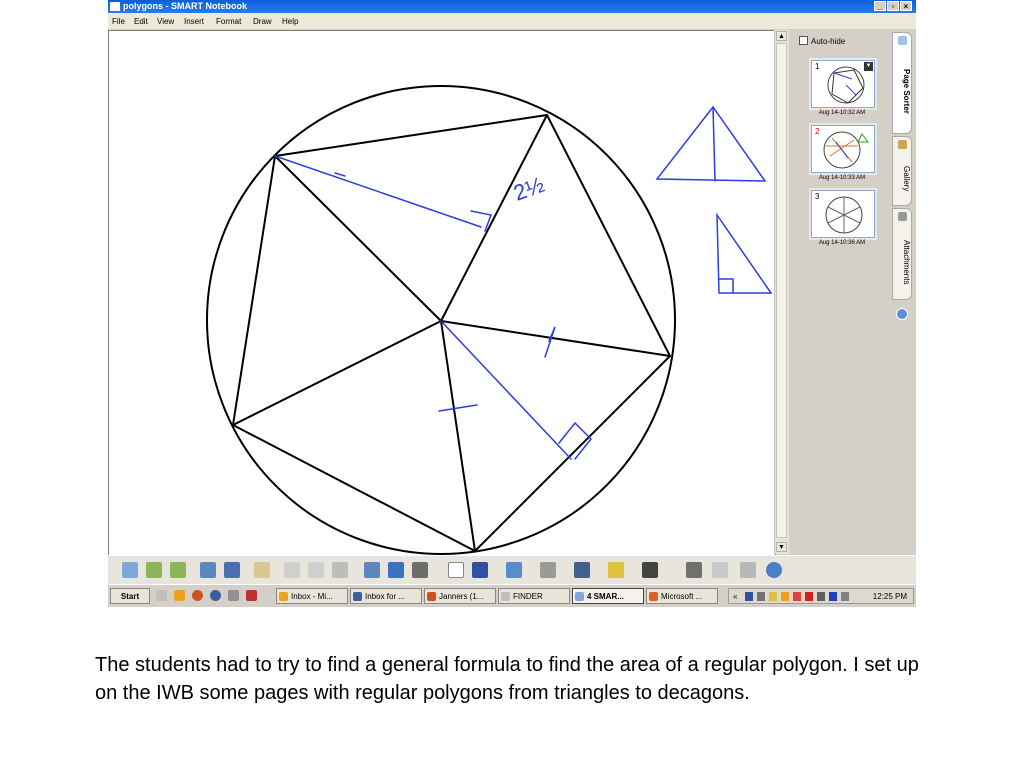  What do you see at coordinates (773, 596) in the screenshot?
I see `security-icon` at bounding box center [773, 596].